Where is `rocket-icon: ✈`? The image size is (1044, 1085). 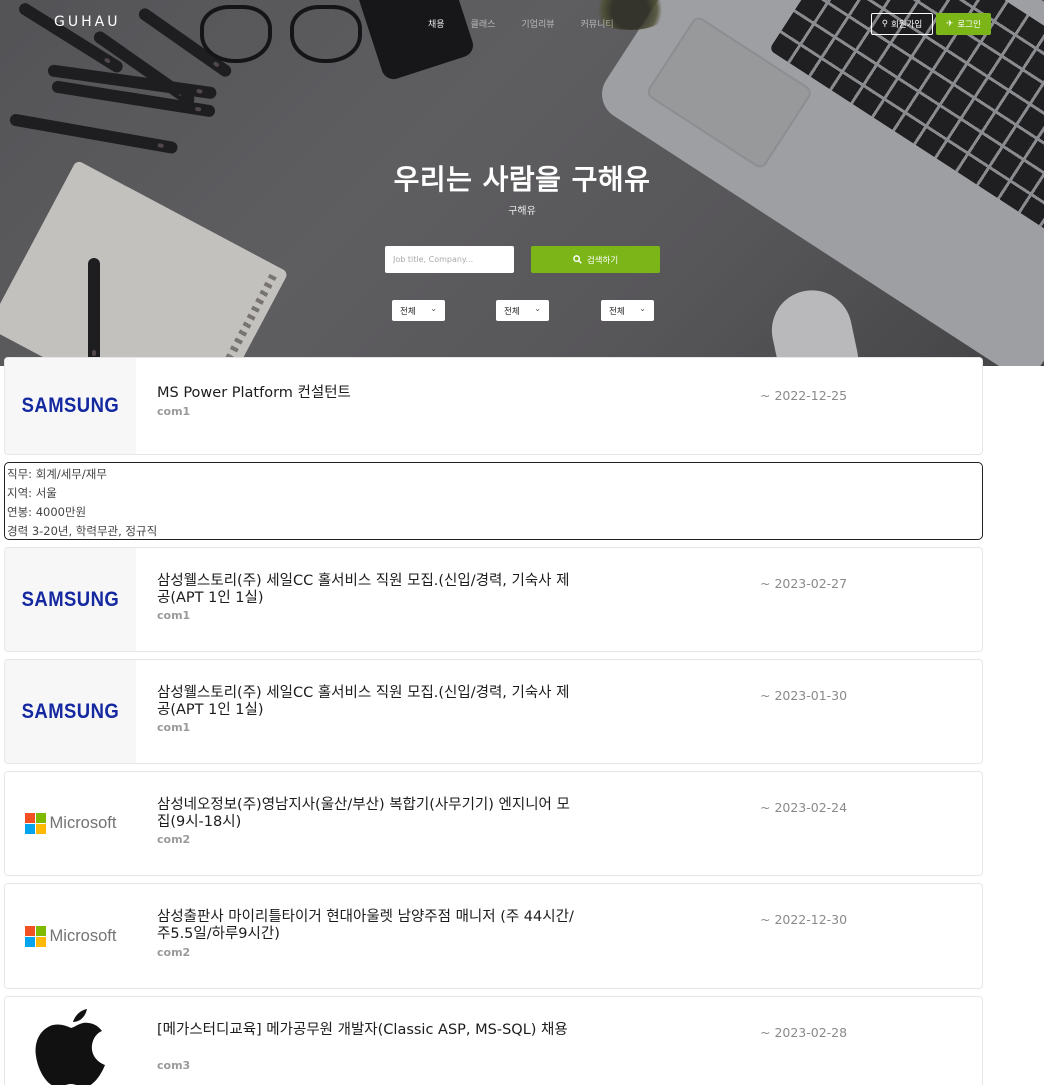
rocket-icon: ✈ is located at coordinates (950, 24).